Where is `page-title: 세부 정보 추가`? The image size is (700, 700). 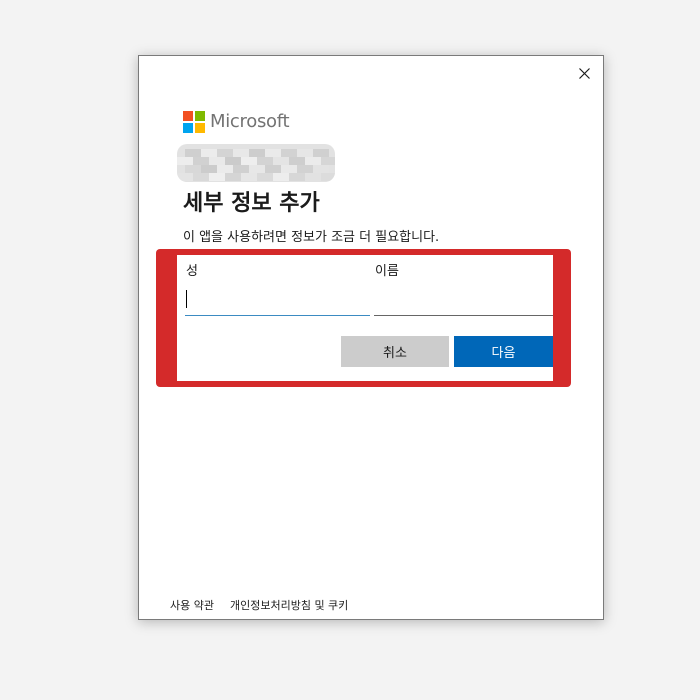 page-title: 세부 정보 추가 is located at coordinates (251, 203).